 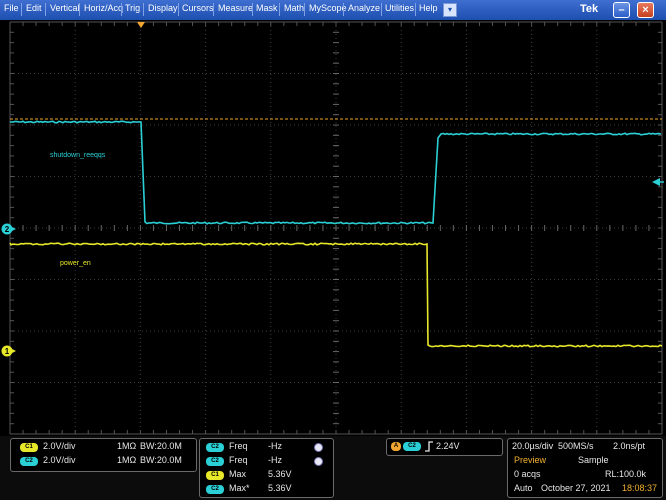 I want to click on meas4-name: Max*, so click(x=239, y=488).